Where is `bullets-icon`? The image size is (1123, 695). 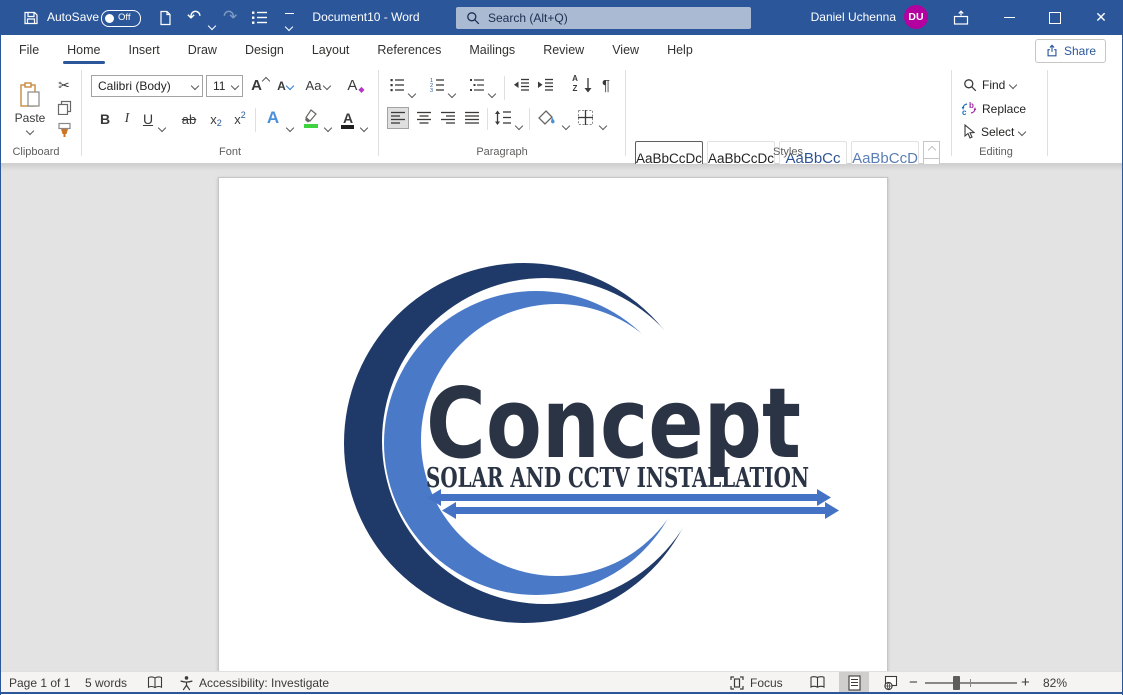 bullets-icon is located at coordinates (397, 85).